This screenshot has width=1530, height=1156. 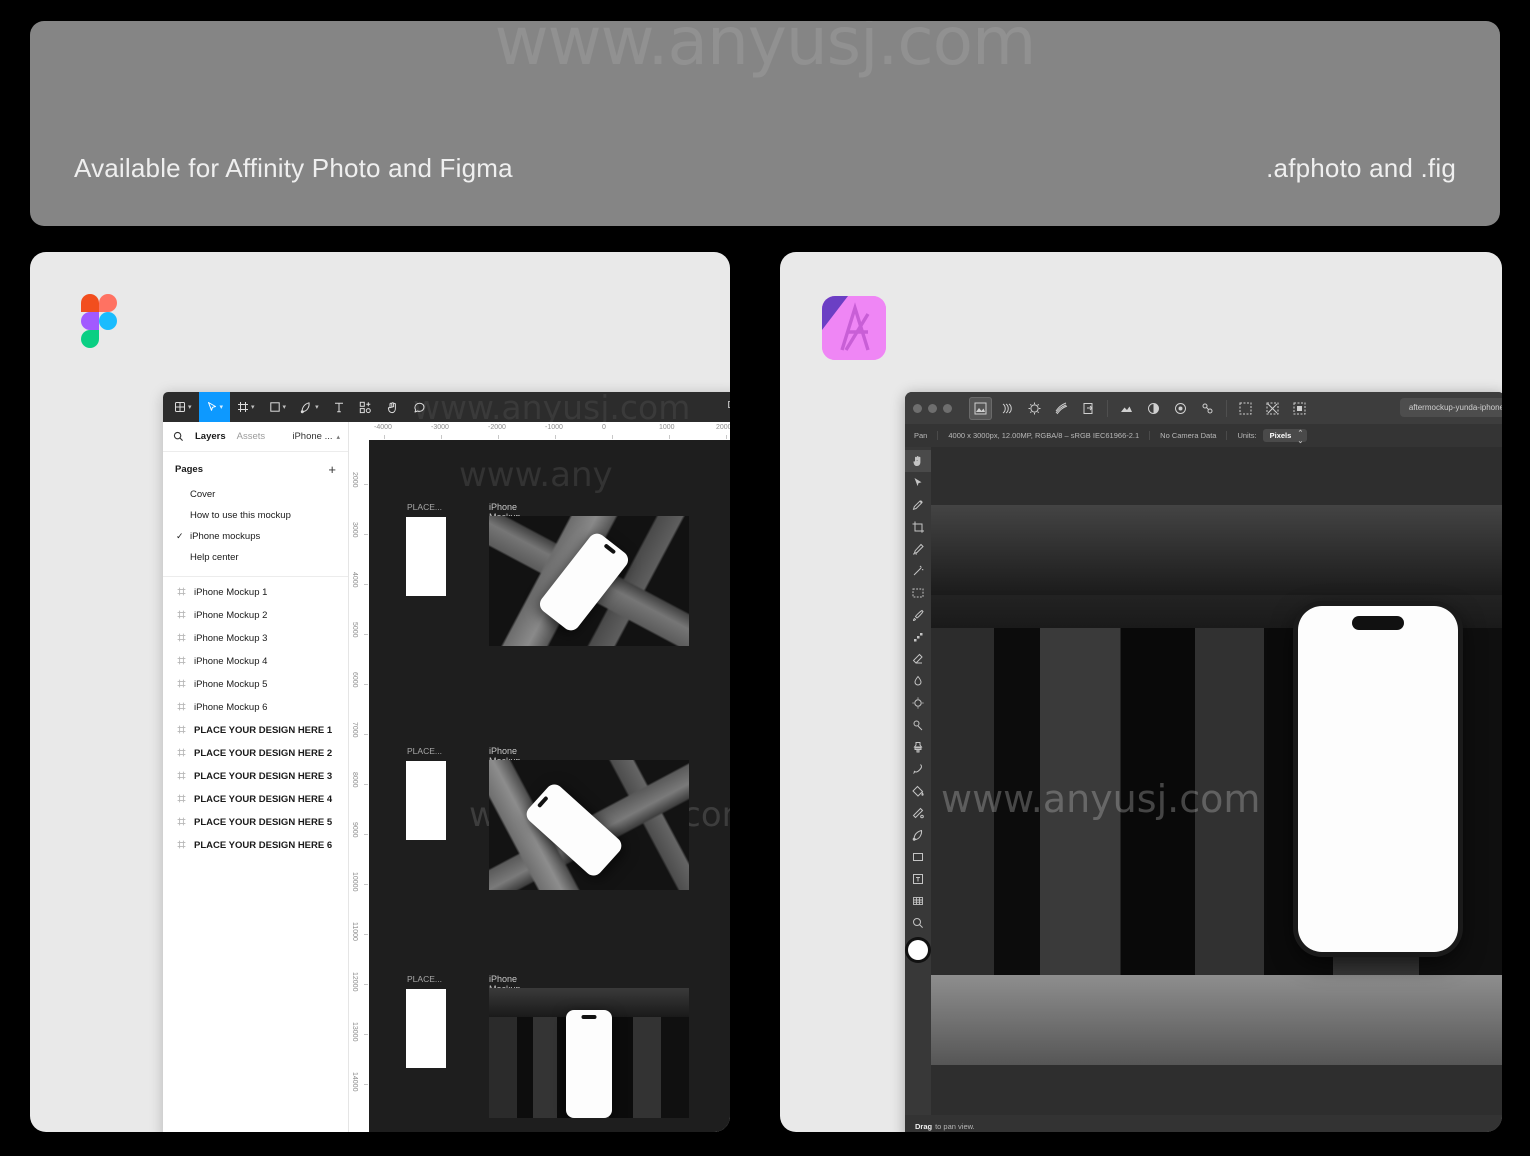 What do you see at coordinates (210, 436) in the screenshot?
I see `tab-layers: Layers` at bounding box center [210, 436].